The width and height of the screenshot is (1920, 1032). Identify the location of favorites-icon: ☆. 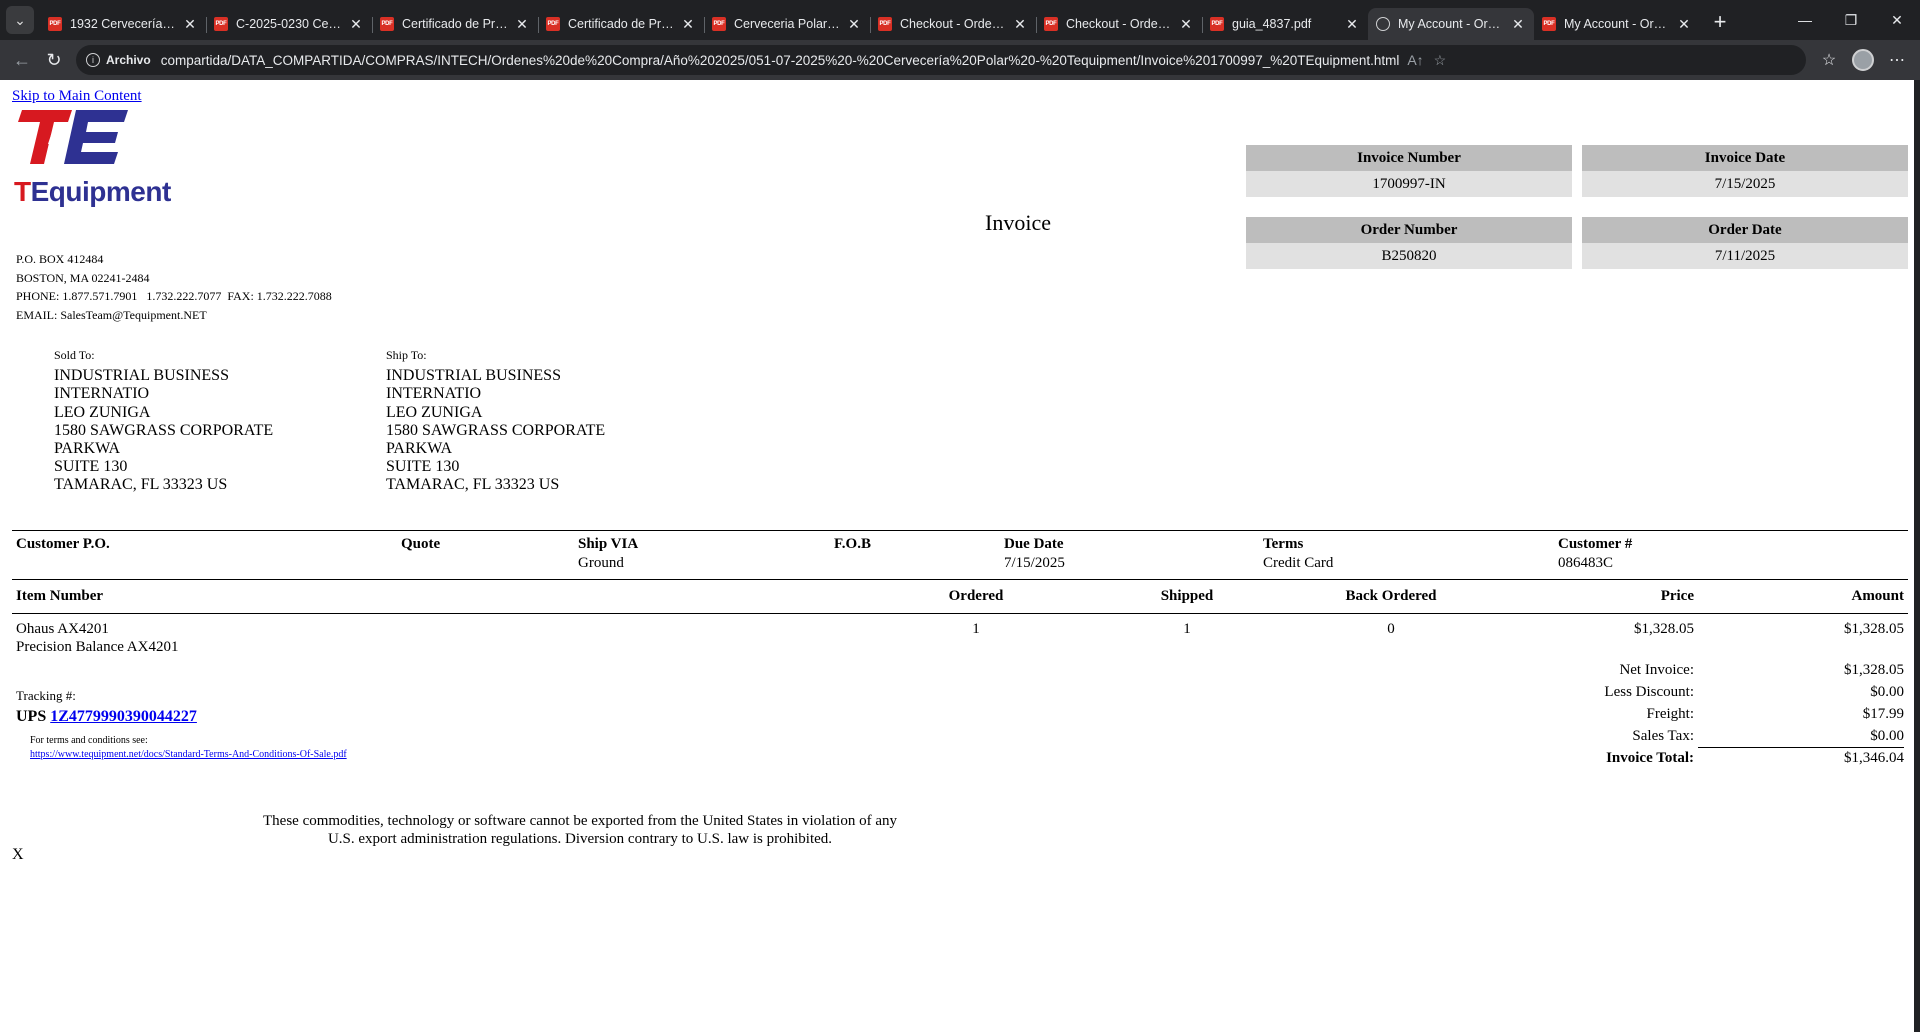
(1829, 60).